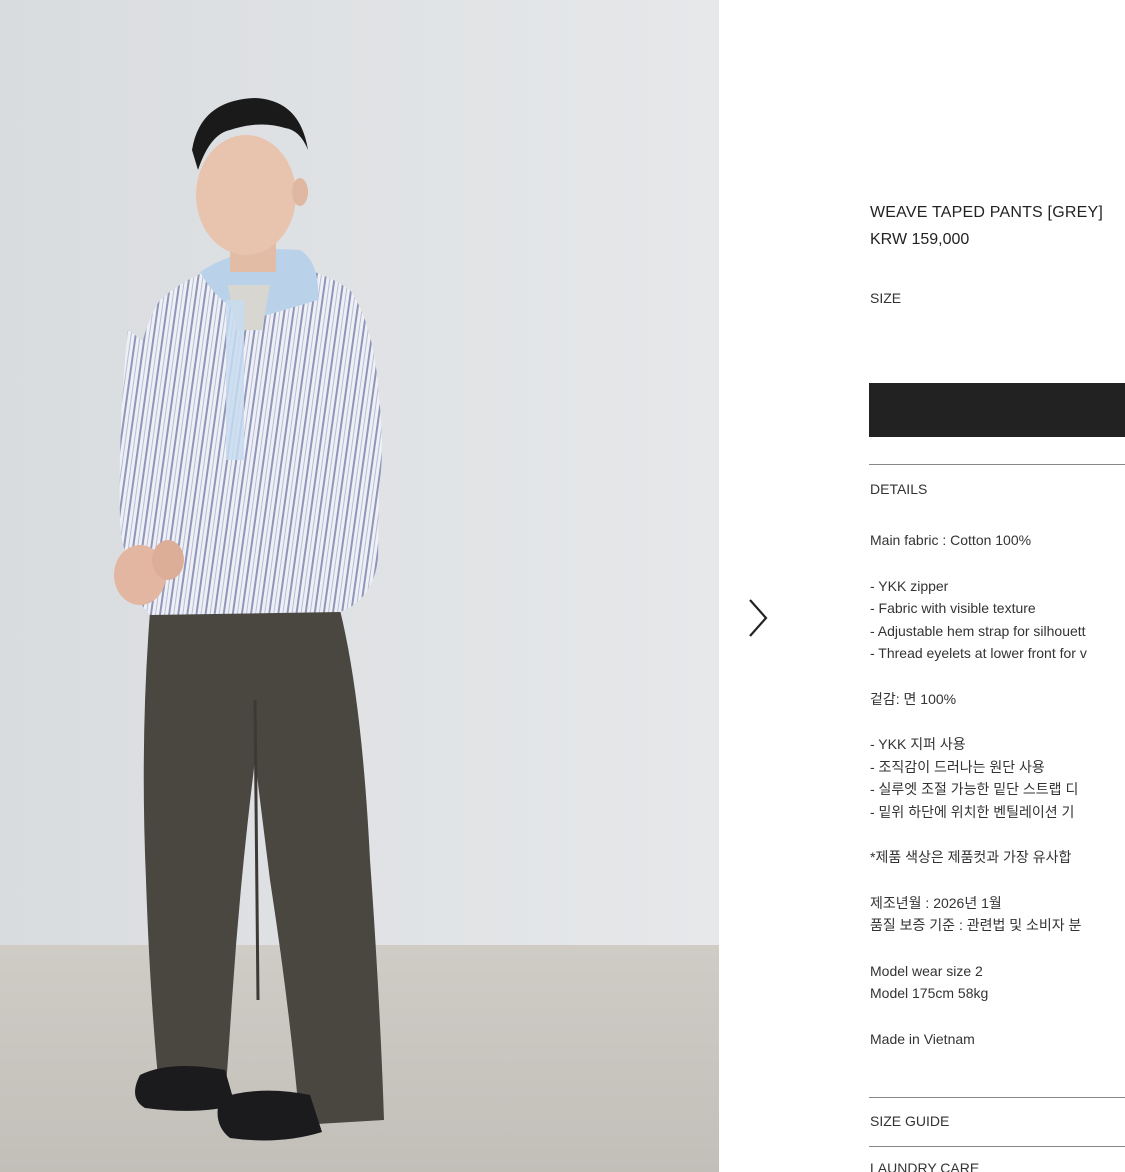 This screenshot has width=1125, height=1172. I want to click on fabric-ko: 겉감: 면 100%, so click(913, 698).